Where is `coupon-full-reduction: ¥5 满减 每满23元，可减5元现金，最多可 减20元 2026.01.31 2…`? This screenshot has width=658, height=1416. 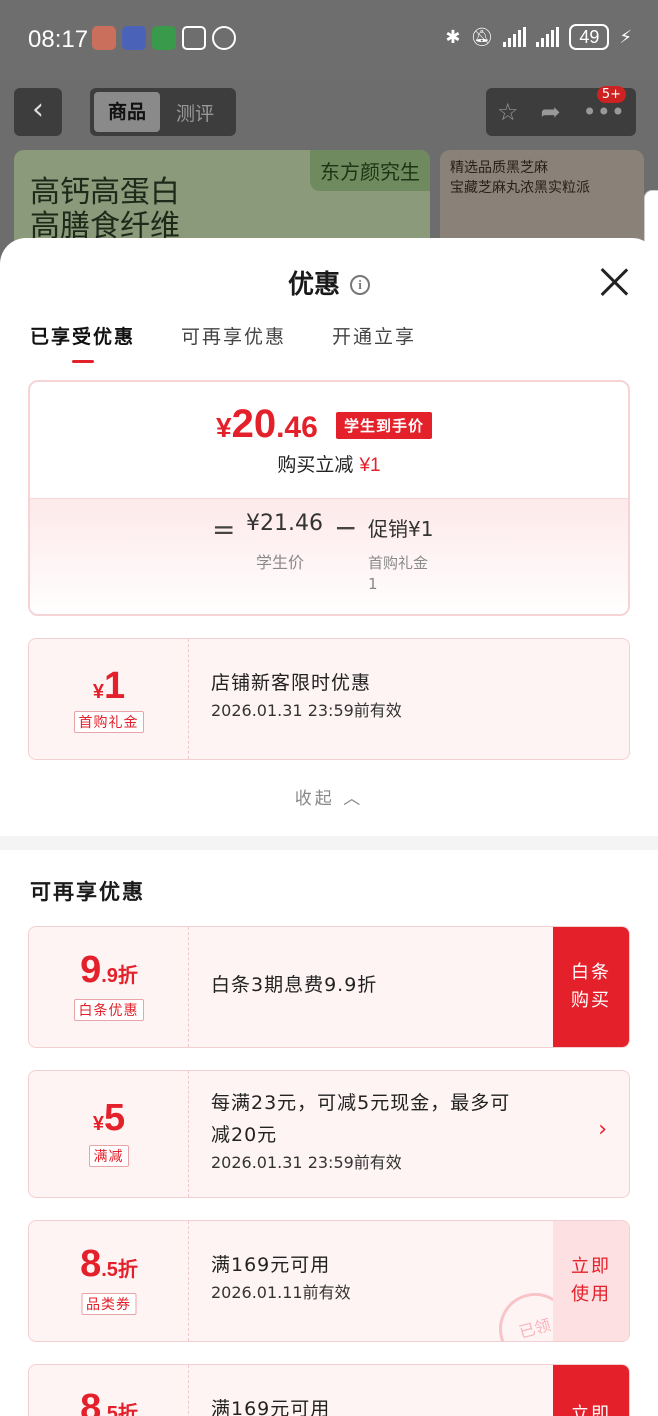
coupon-full-reduction: ¥5 满减 每满23元，可减5元现金，最多可 减20元 2026.01.31 2… is located at coordinates (329, 1134).